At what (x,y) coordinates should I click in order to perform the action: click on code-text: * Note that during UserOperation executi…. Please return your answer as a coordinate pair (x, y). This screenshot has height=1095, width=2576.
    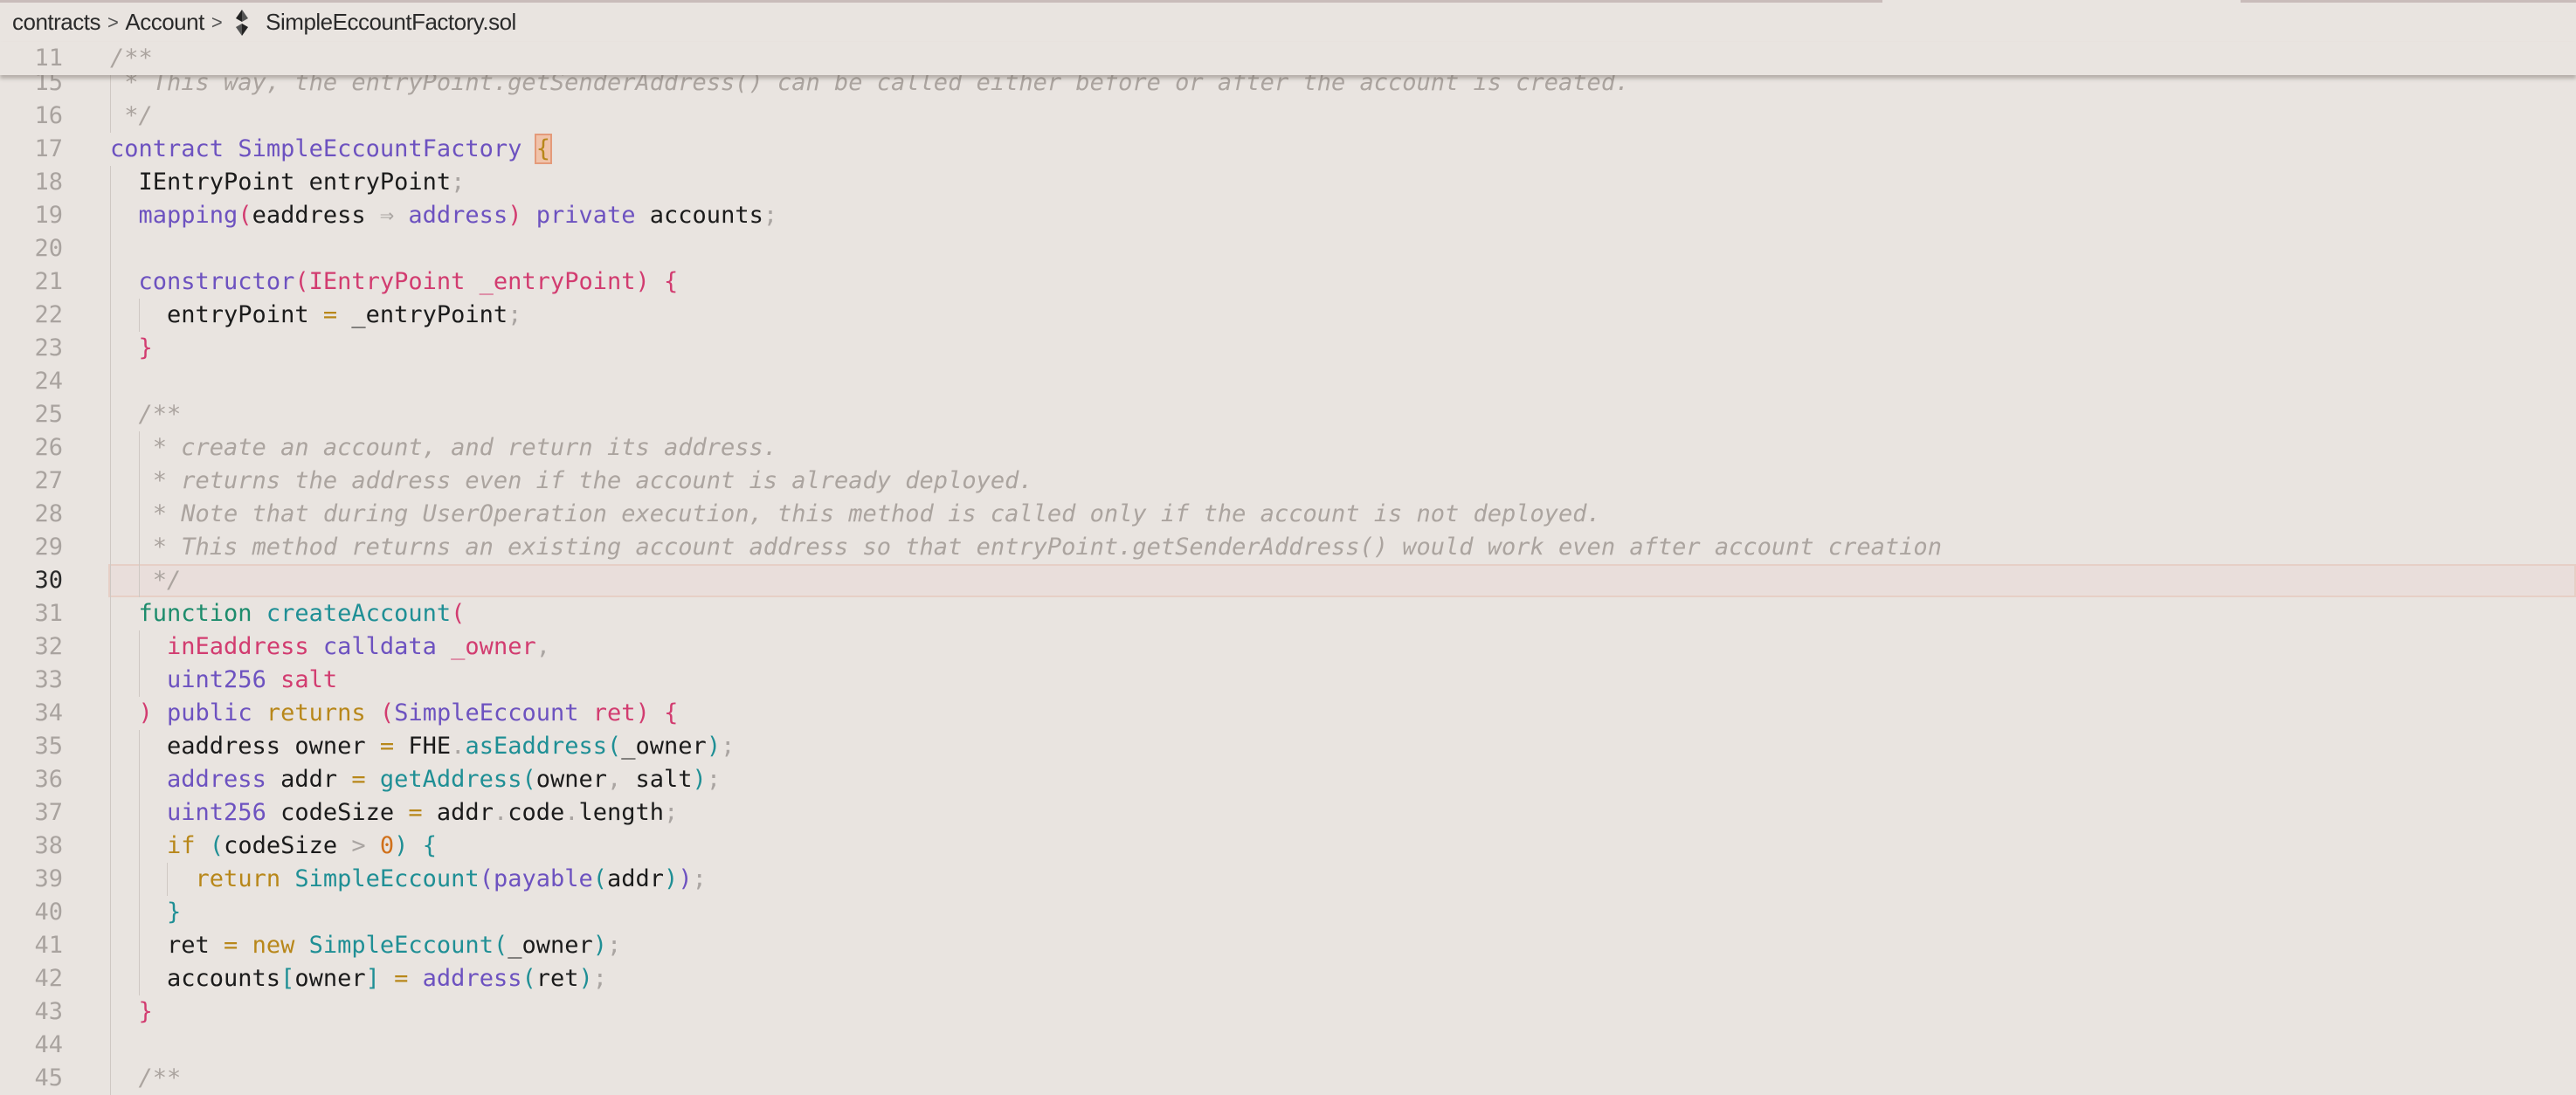
    Looking at the image, I should click on (855, 514).